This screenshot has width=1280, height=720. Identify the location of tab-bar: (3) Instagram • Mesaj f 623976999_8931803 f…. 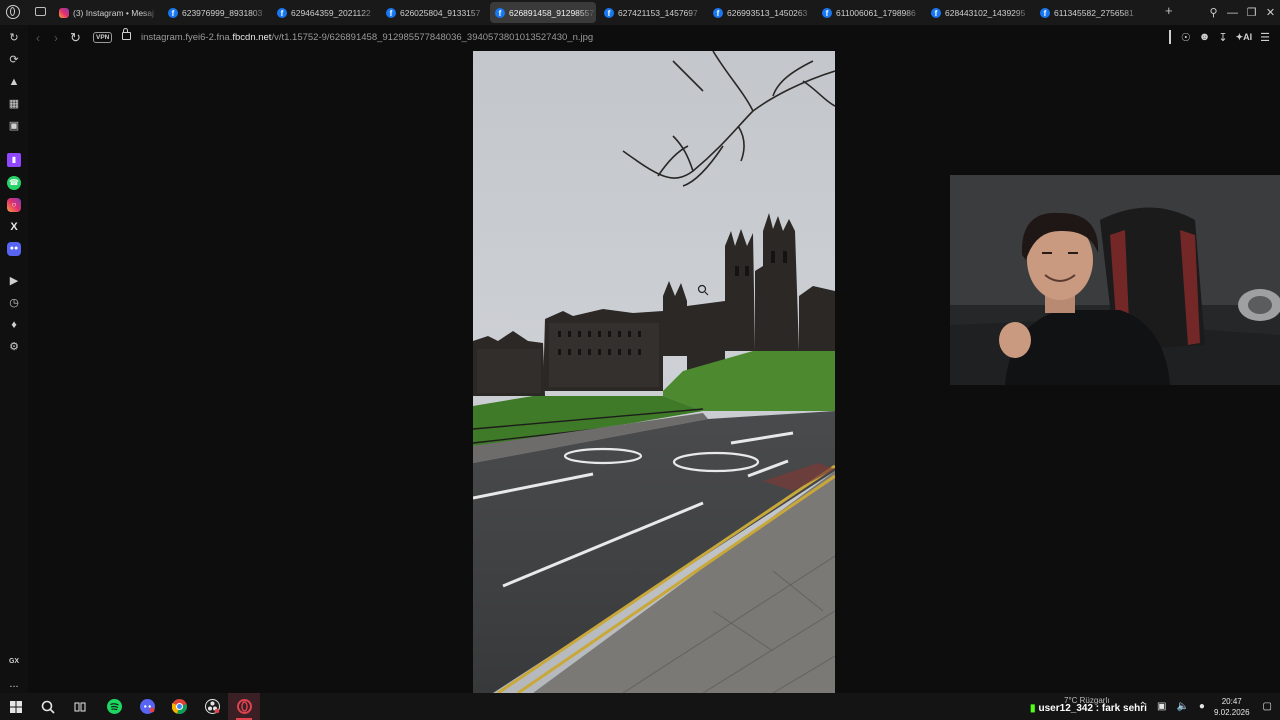
(640, 12).